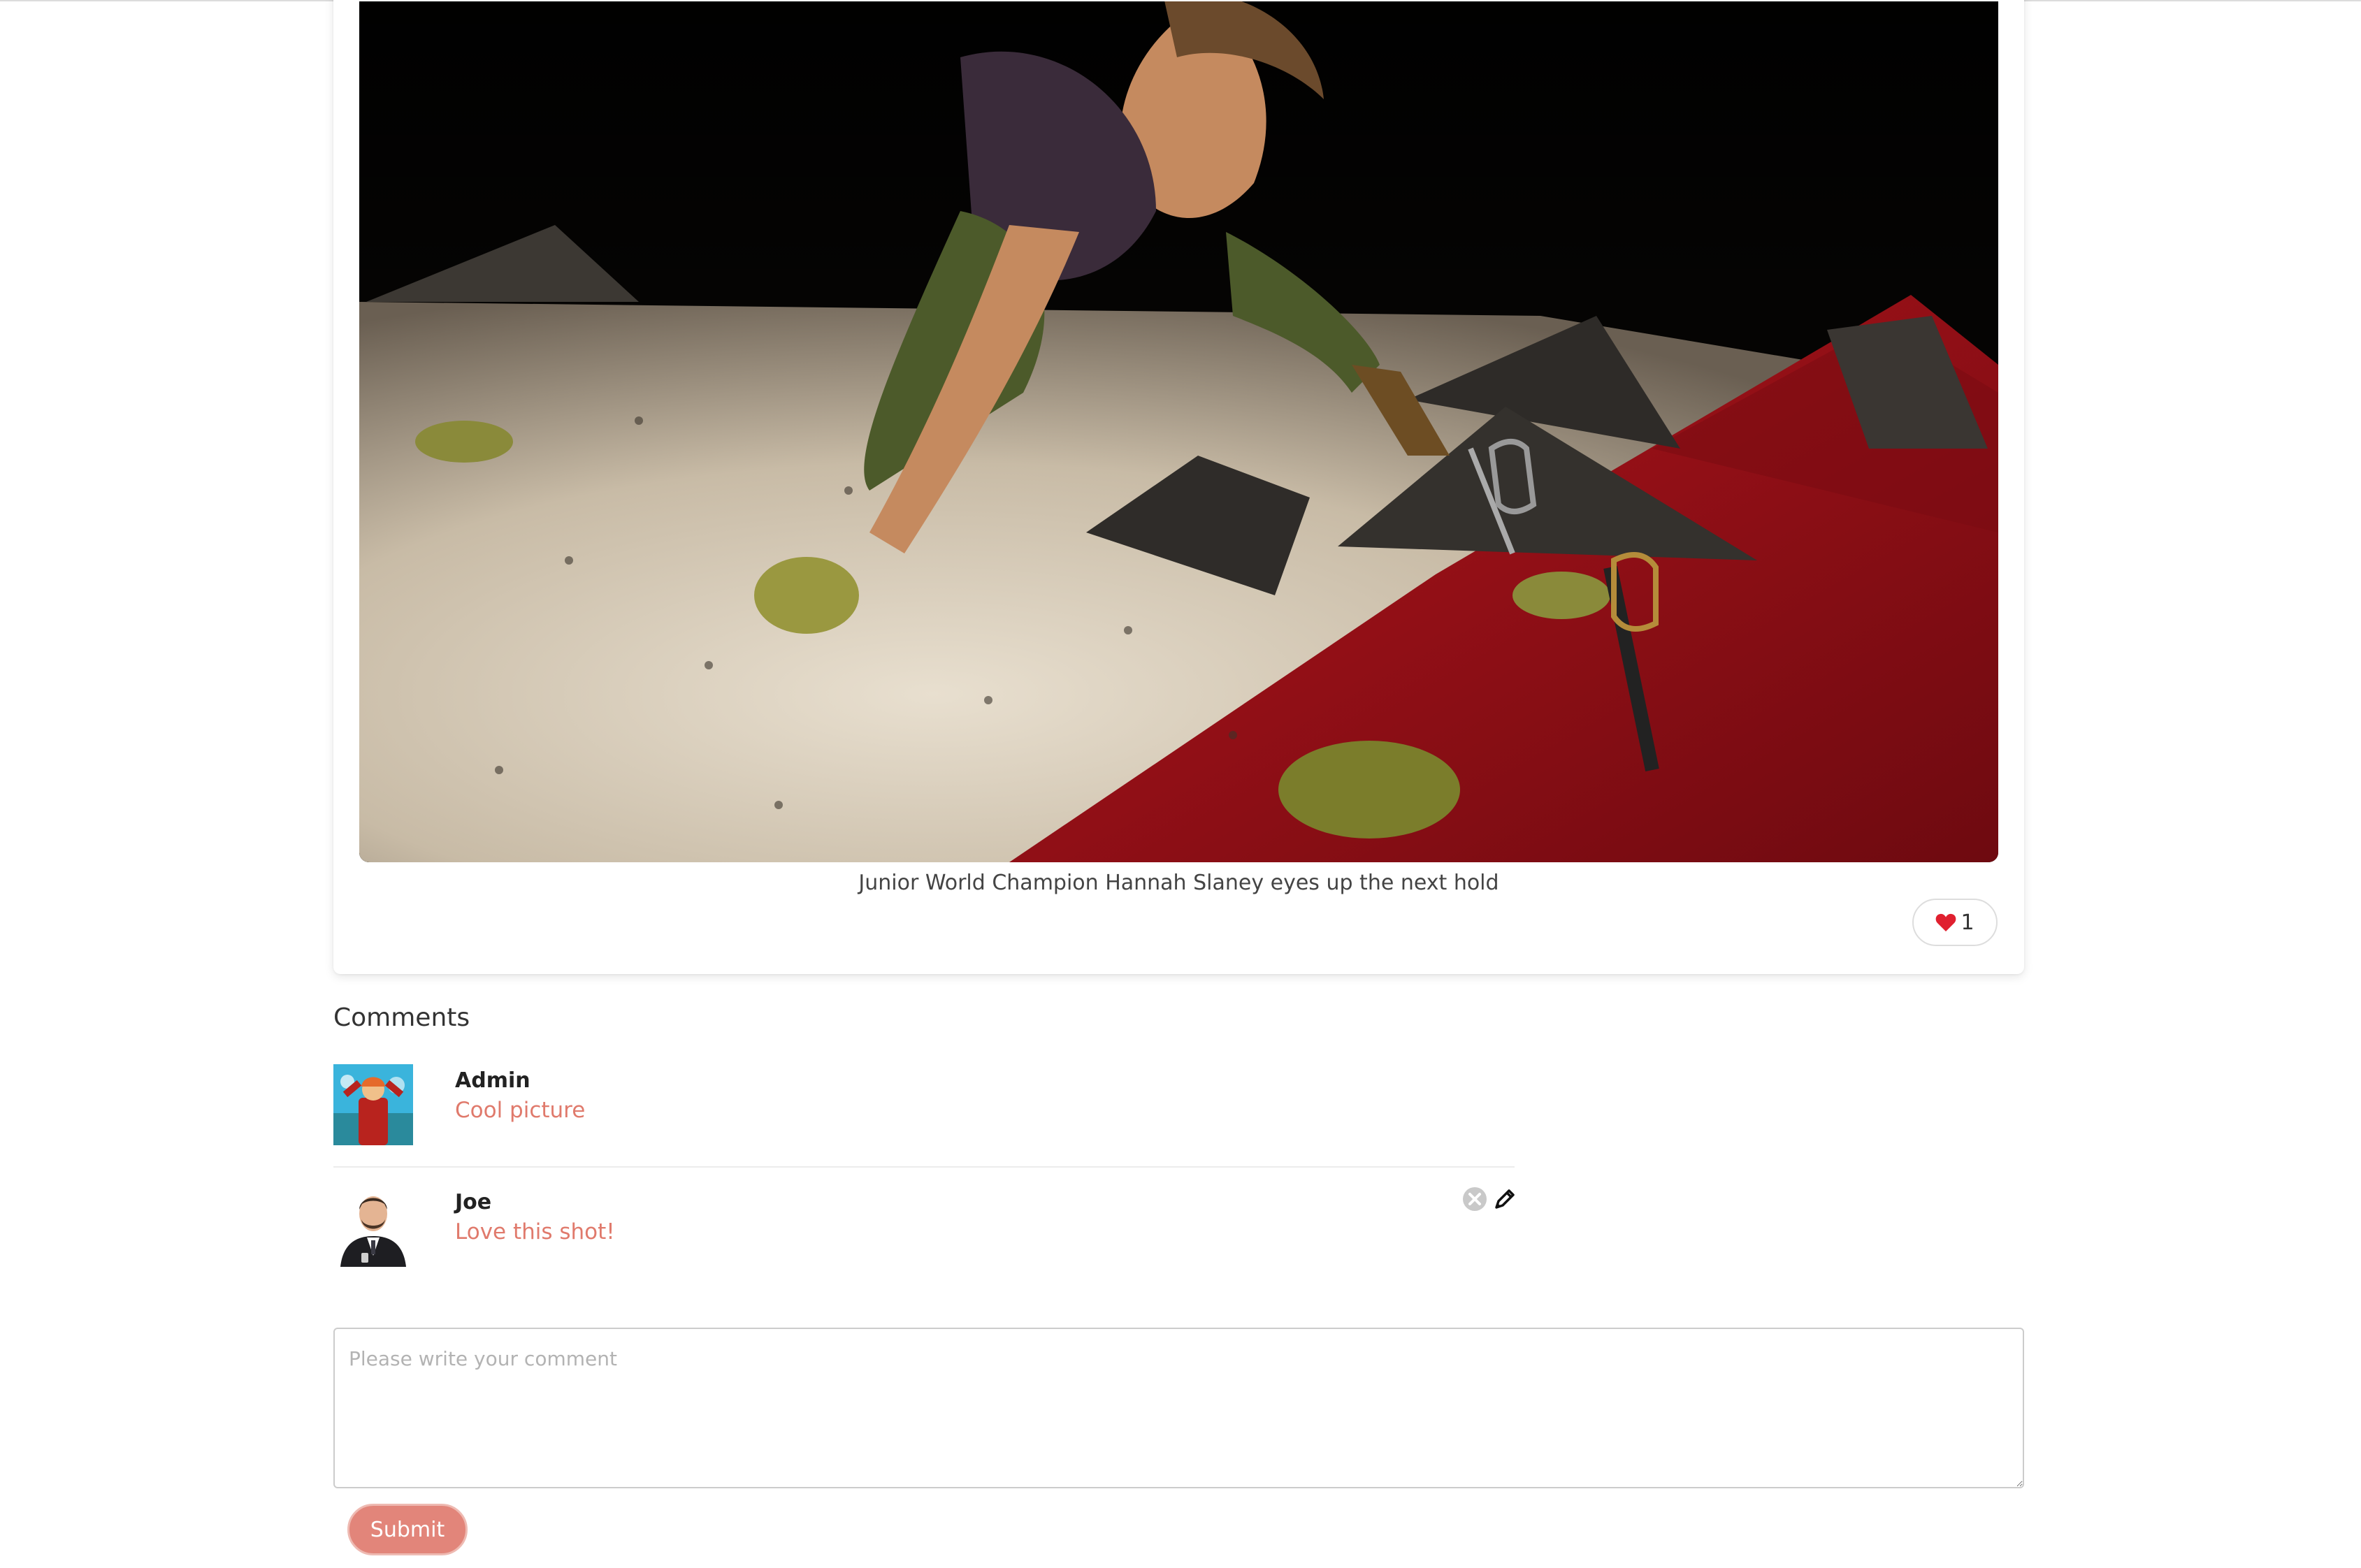  What do you see at coordinates (924, 1228) in the screenshot?
I see `comment-item: Joe Love this shot!` at bounding box center [924, 1228].